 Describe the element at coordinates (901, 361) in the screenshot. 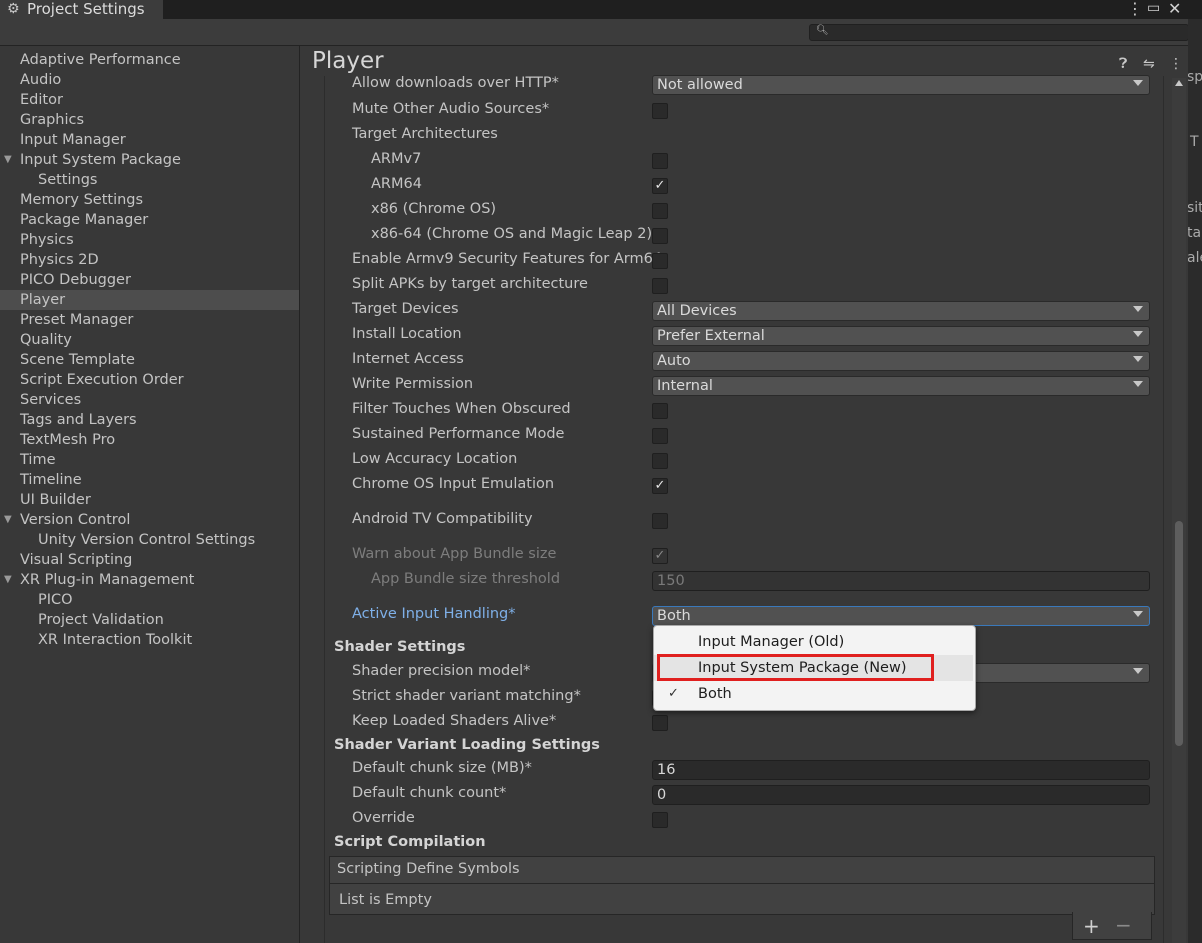

I see `dropdown-internet-access: Auto` at that location.